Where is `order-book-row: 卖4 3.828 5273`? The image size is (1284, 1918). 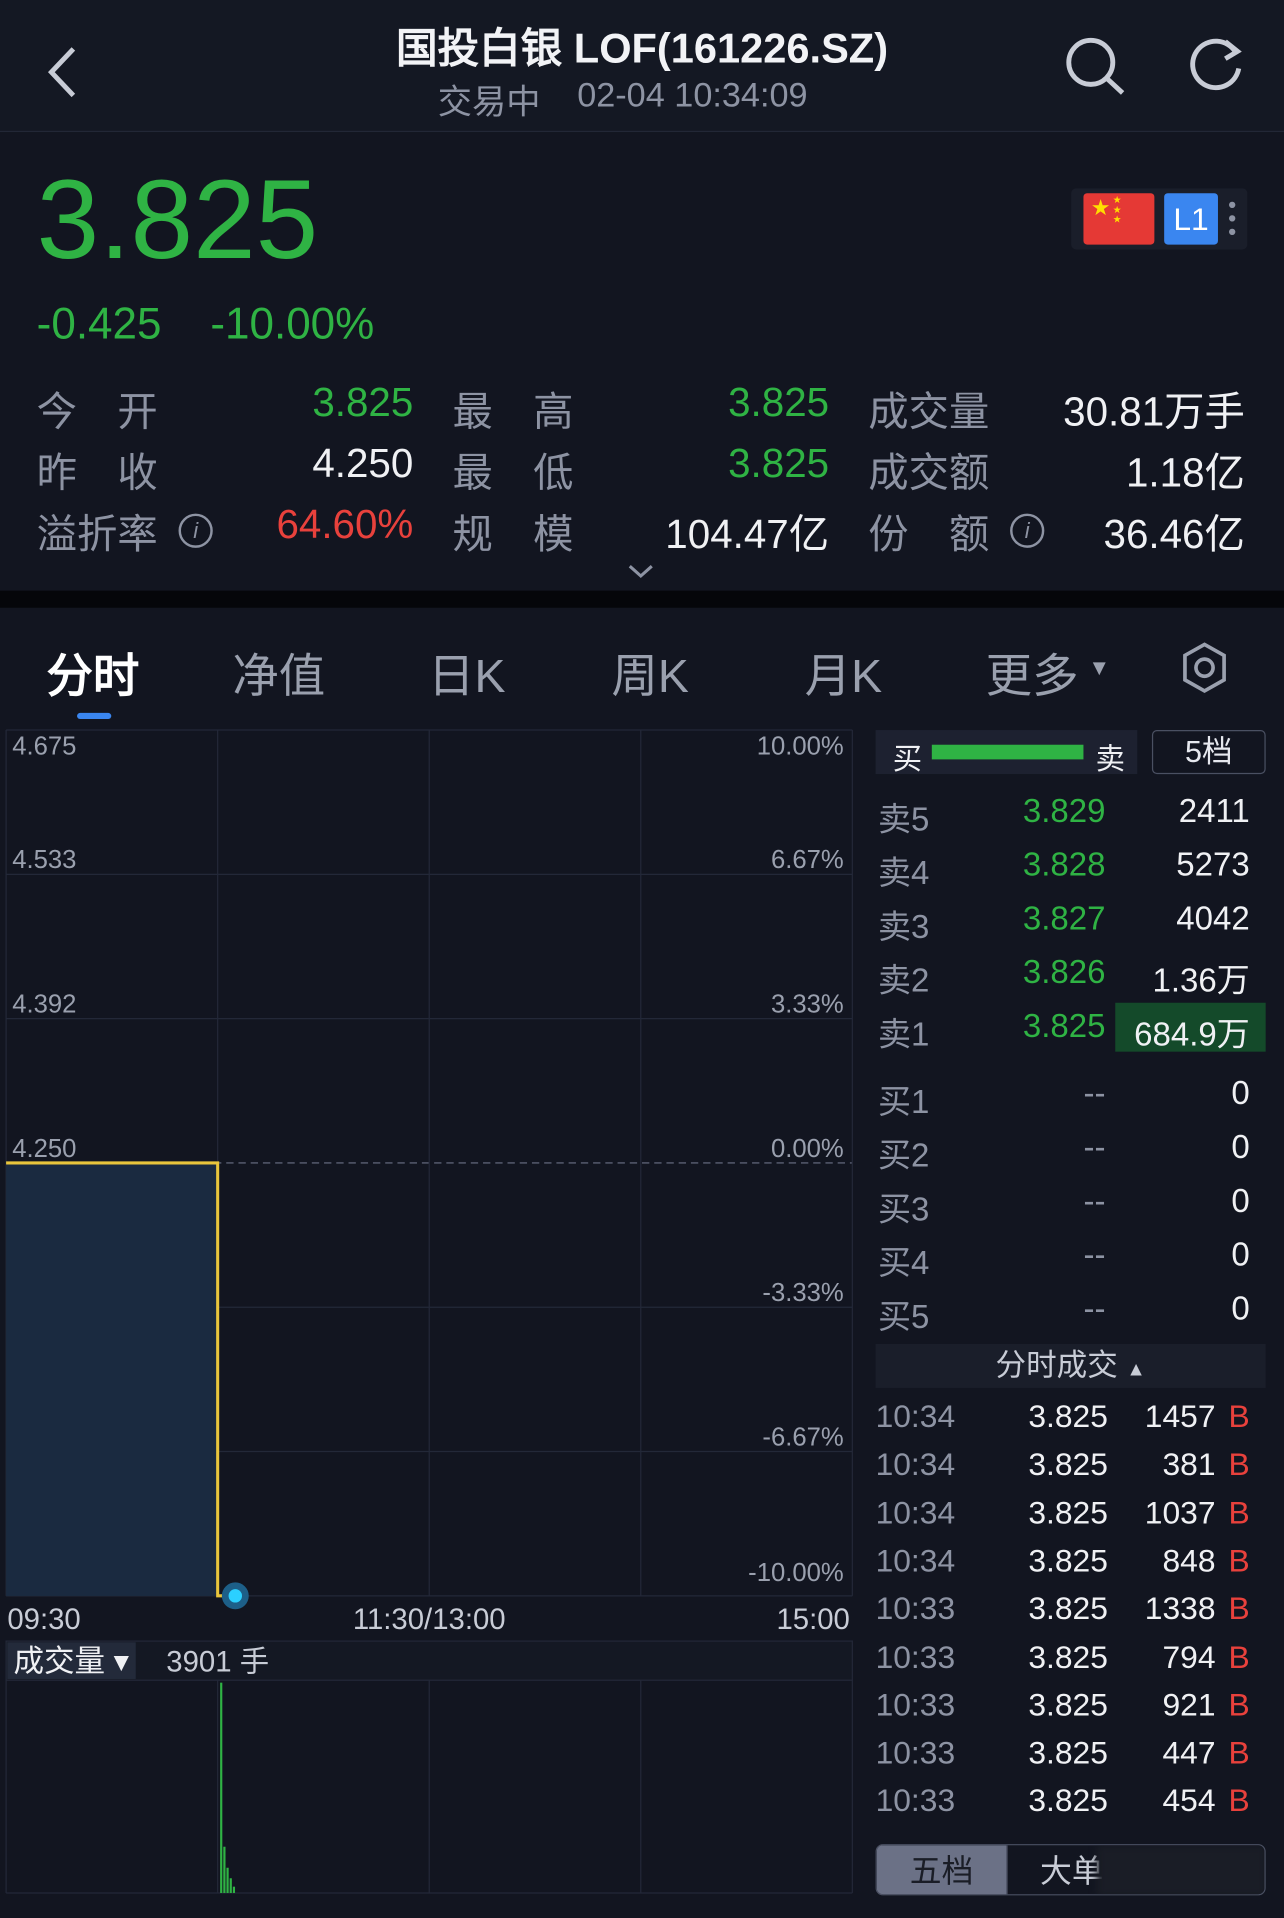
order-book-row: 卖4 3.828 5273 is located at coordinates (1071, 866).